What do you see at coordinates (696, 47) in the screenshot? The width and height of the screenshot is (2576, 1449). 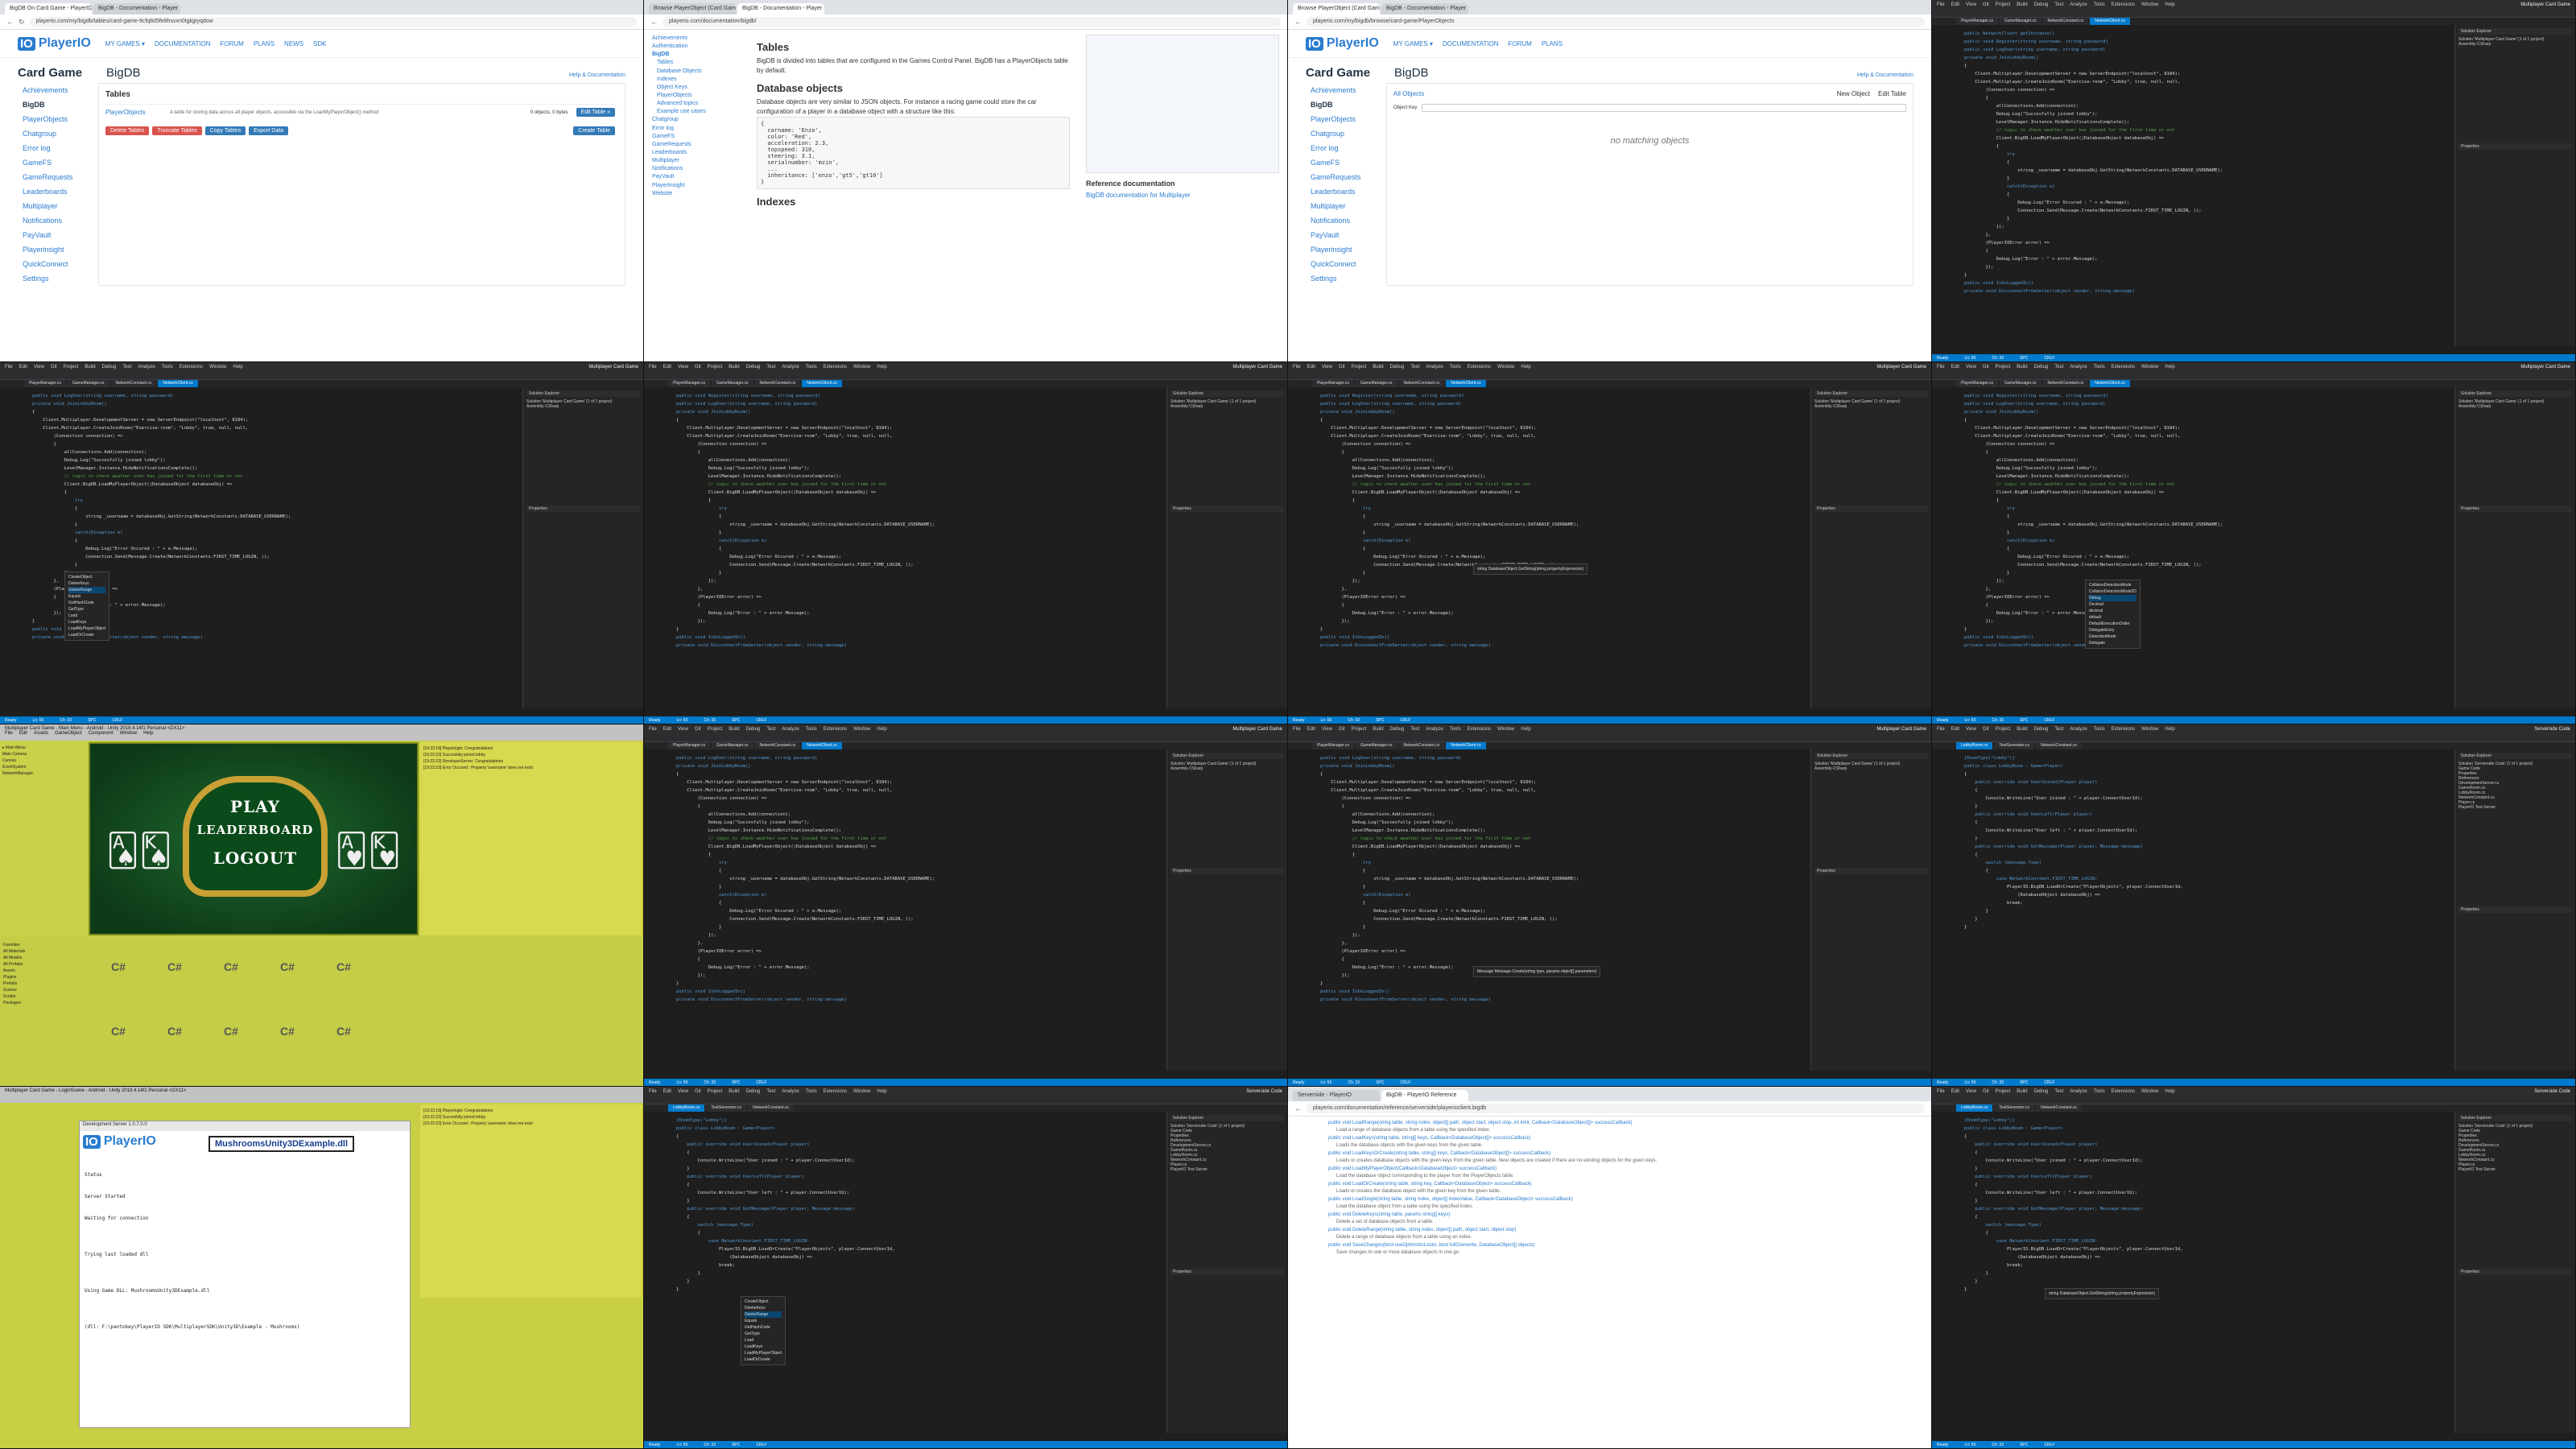 I see `docs-nav-item: Authentication` at bounding box center [696, 47].